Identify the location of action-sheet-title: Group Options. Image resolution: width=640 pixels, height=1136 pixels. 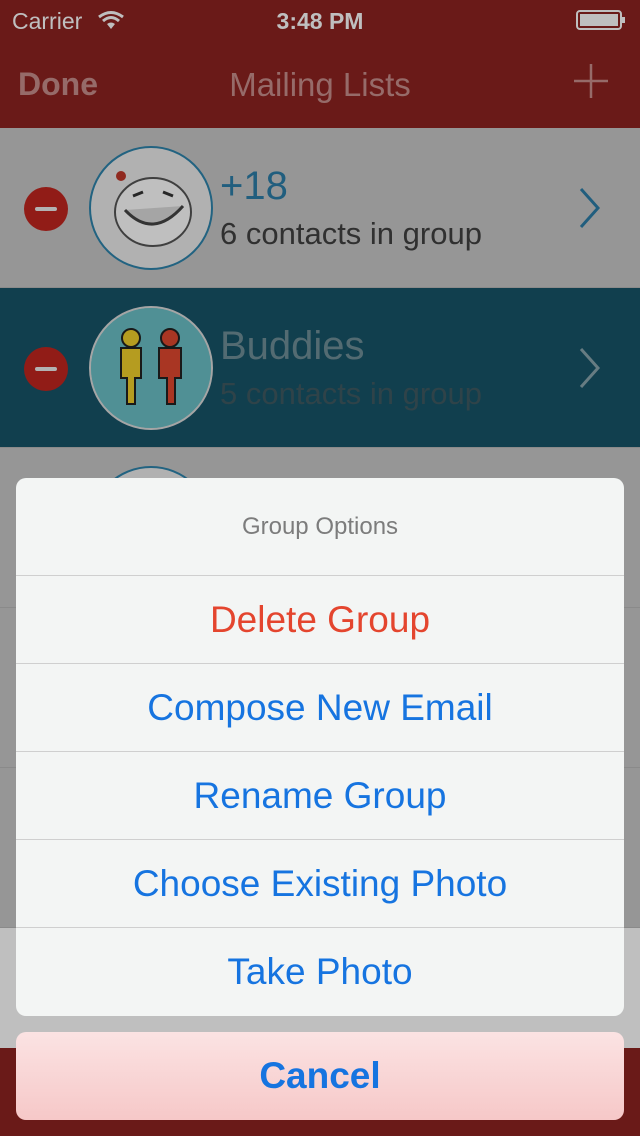
(320, 527).